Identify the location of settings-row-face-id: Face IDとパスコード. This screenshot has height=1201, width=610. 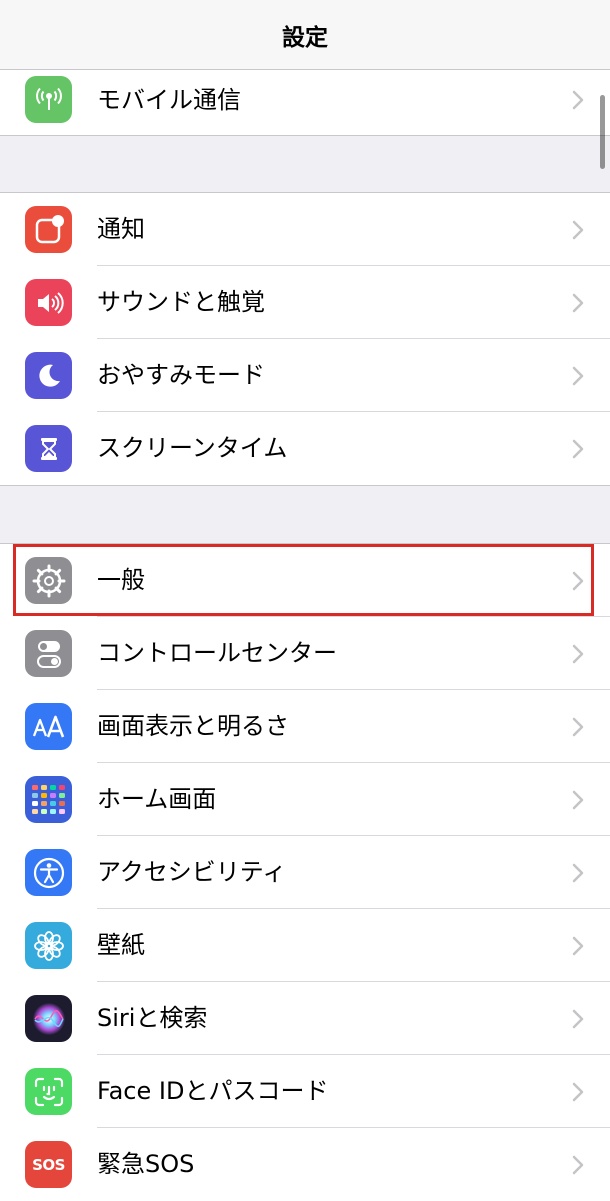
(305, 1091).